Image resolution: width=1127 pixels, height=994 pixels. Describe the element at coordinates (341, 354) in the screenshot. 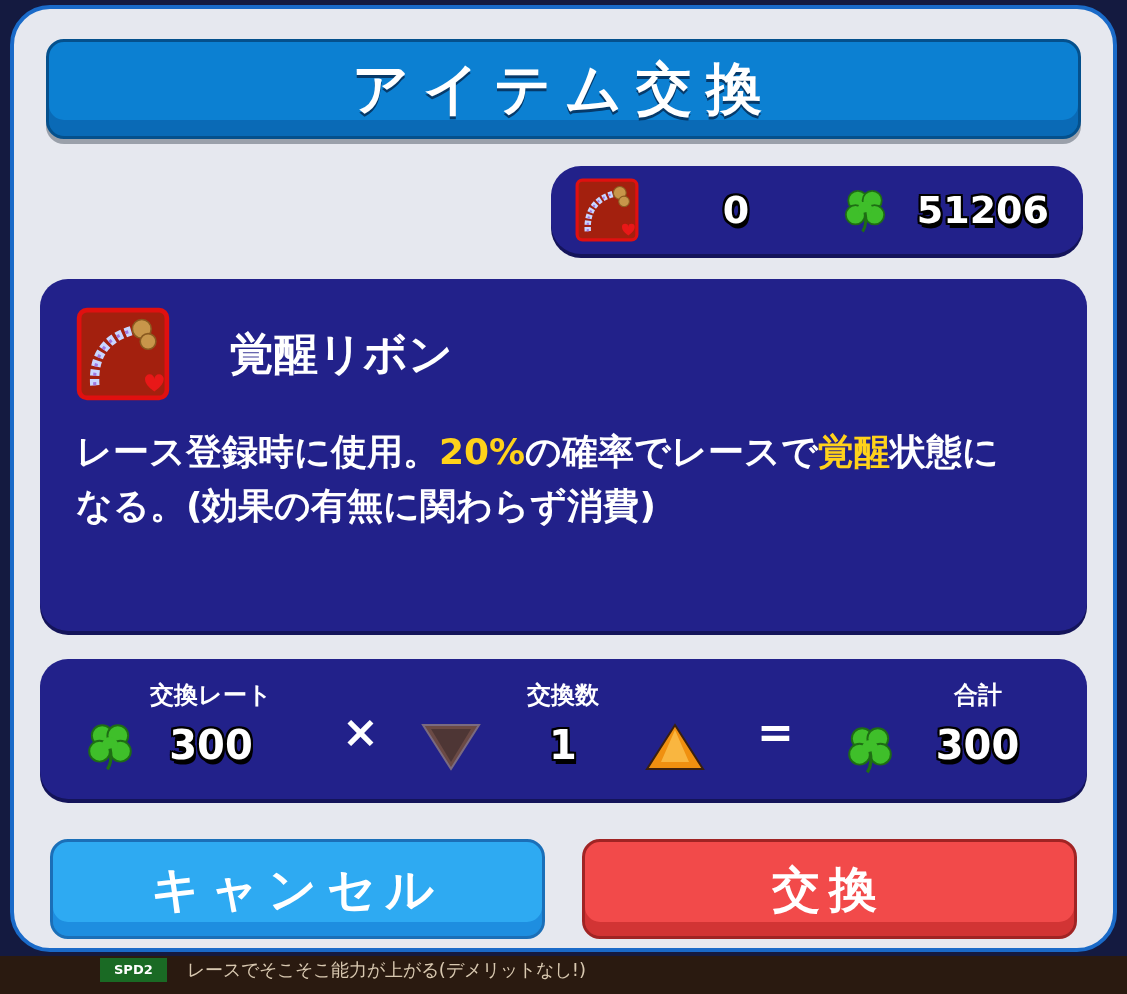

I see `item-name: 覚醒リボン` at that location.